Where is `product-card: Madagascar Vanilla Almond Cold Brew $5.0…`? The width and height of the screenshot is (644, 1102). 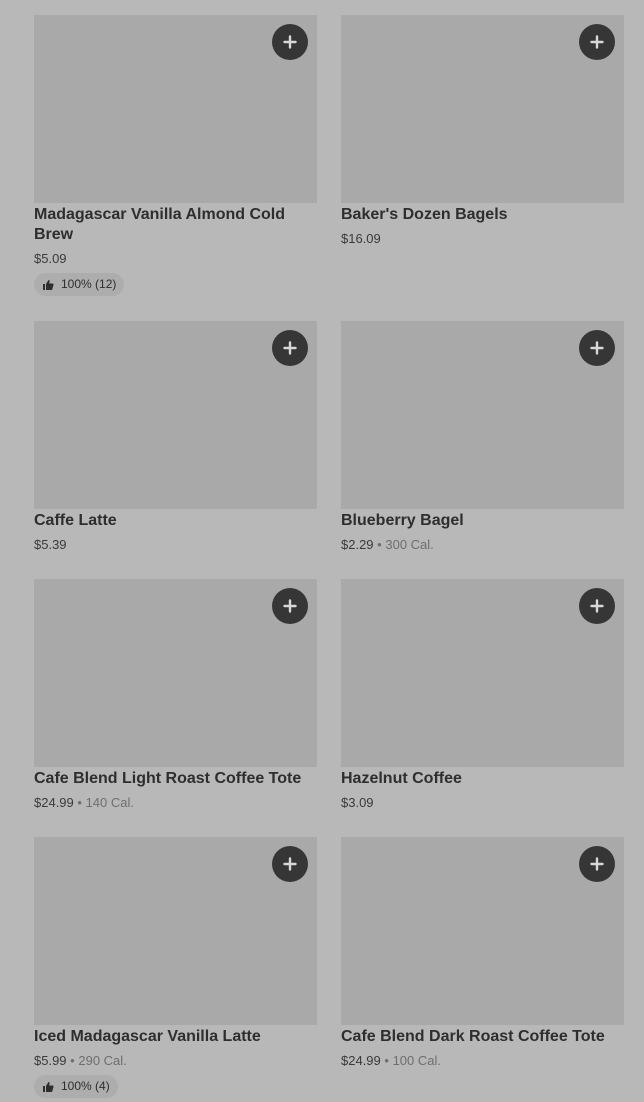
product-card: Madagascar Vanilla Almond Cold Brew $5.0… is located at coordinates (175, 157).